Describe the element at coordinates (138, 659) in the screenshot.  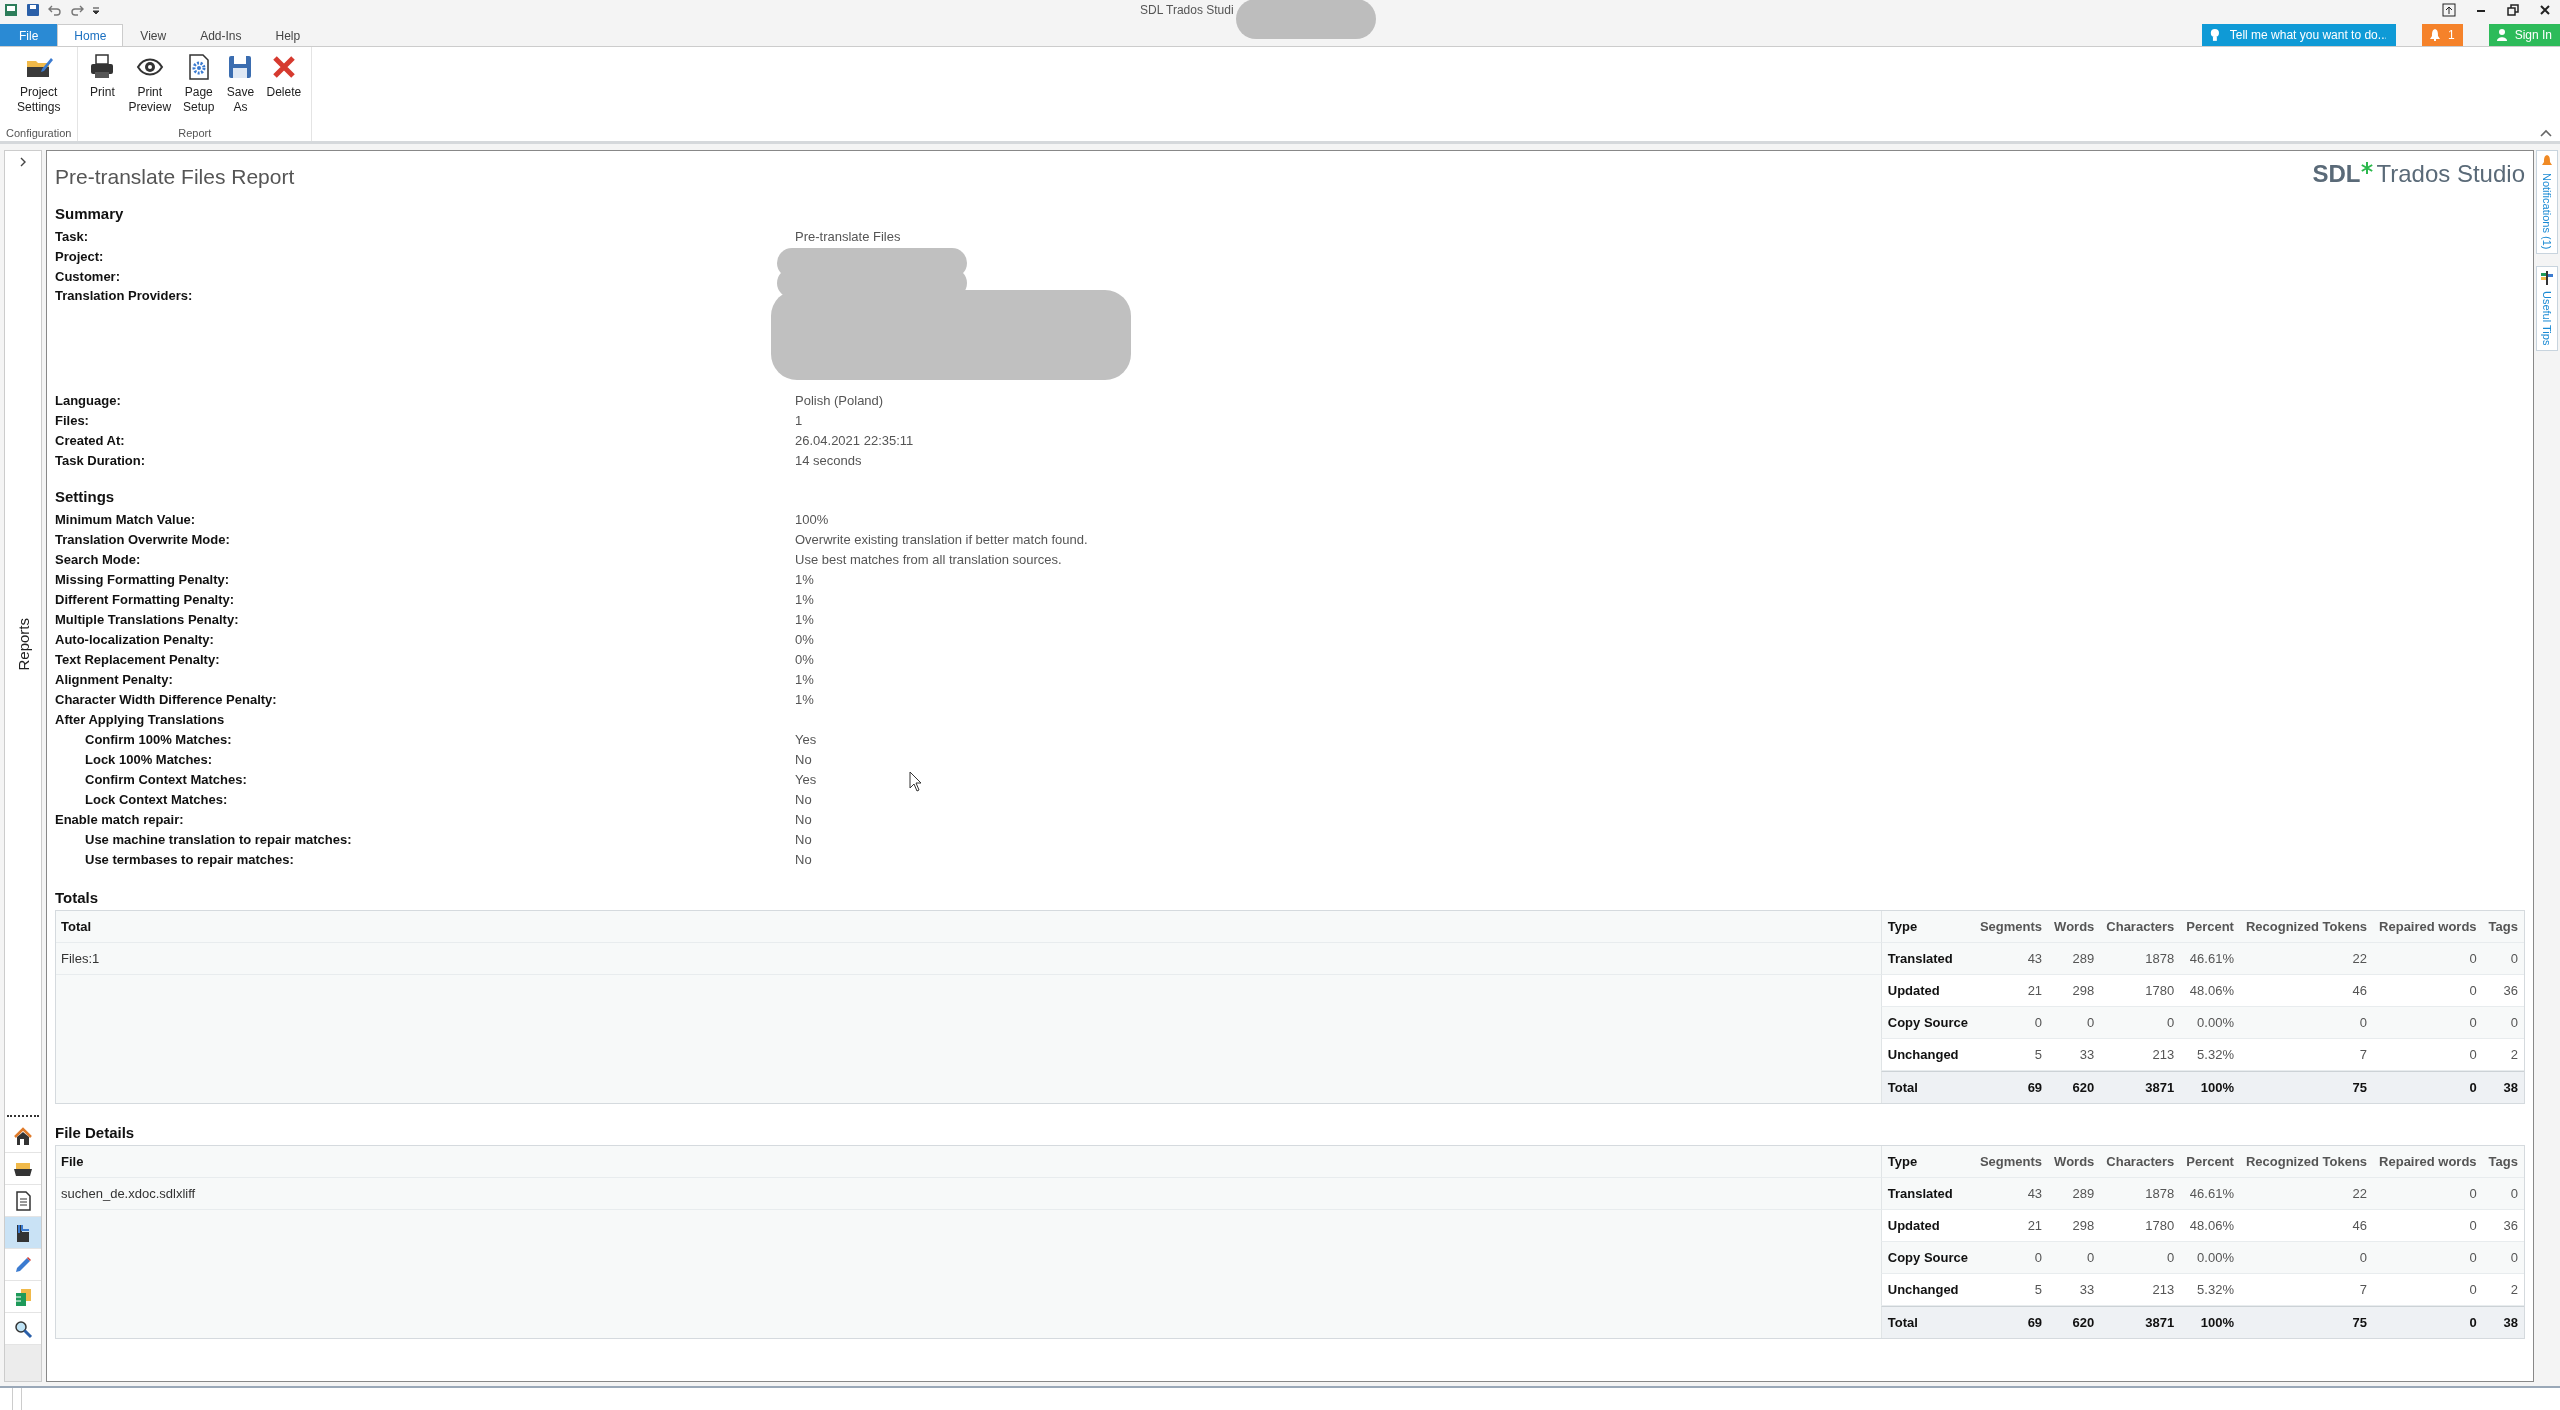
I see `setting-label: Text Replacement Penalty:` at that location.